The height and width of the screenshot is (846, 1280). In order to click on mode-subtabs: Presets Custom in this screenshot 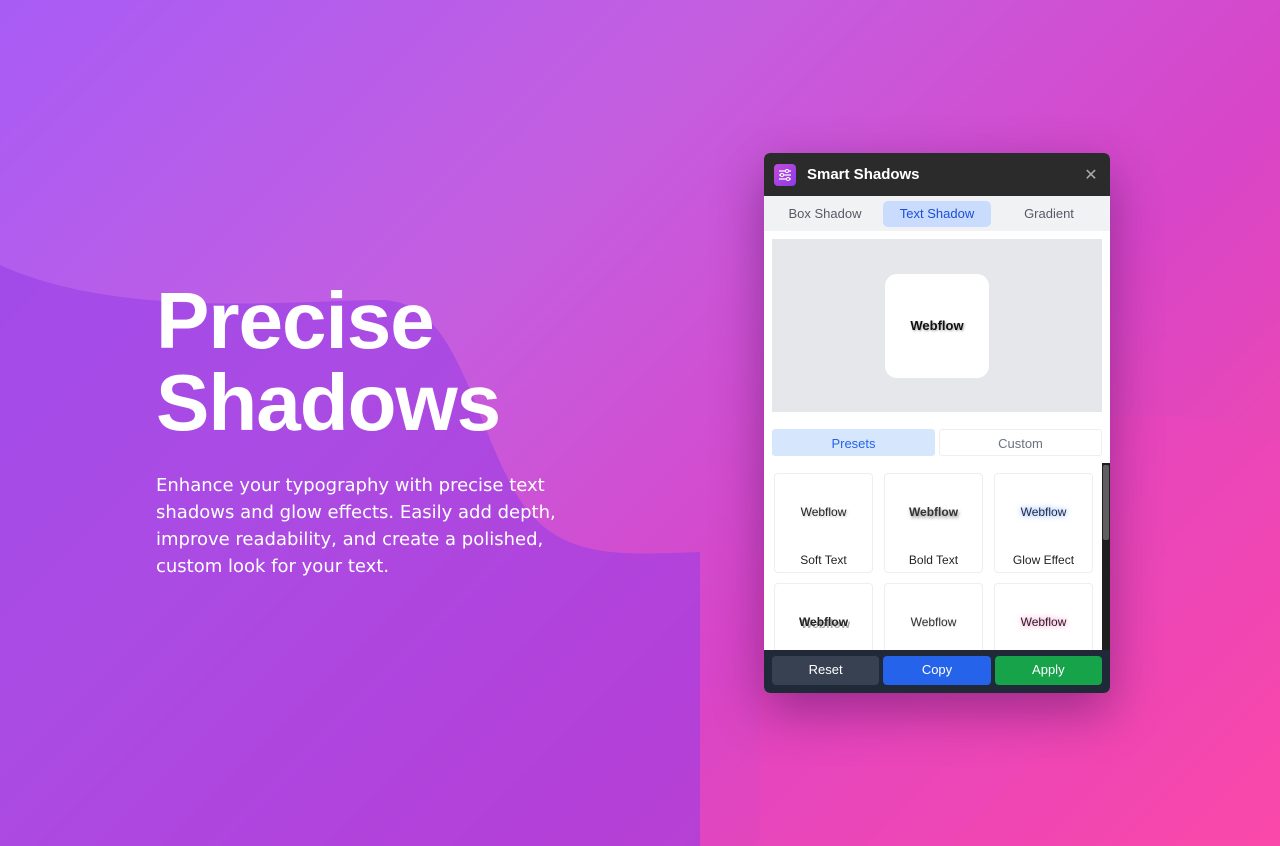, I will do `click(937, 442)`.